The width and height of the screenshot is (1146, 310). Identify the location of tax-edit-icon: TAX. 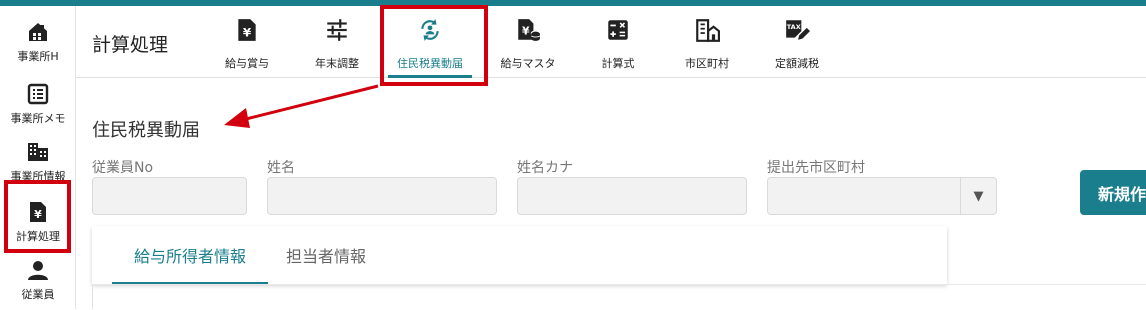
(798, 30).